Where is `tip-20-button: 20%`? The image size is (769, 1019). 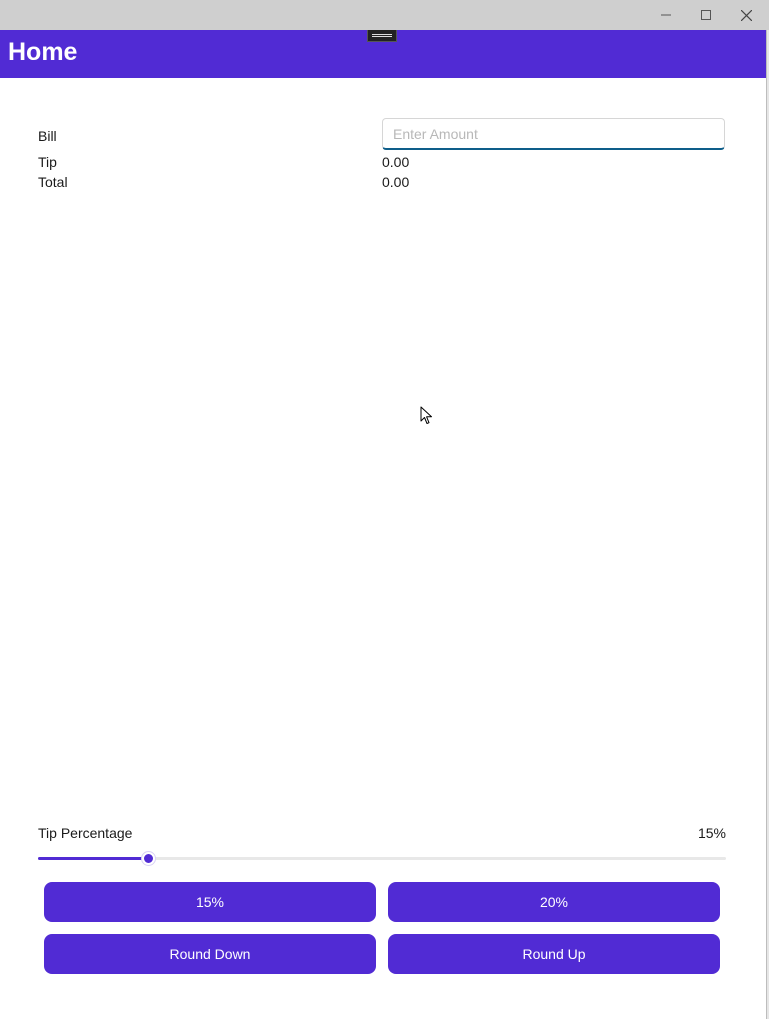
tip-20-button: 20% is located at coordinates (554, 902).